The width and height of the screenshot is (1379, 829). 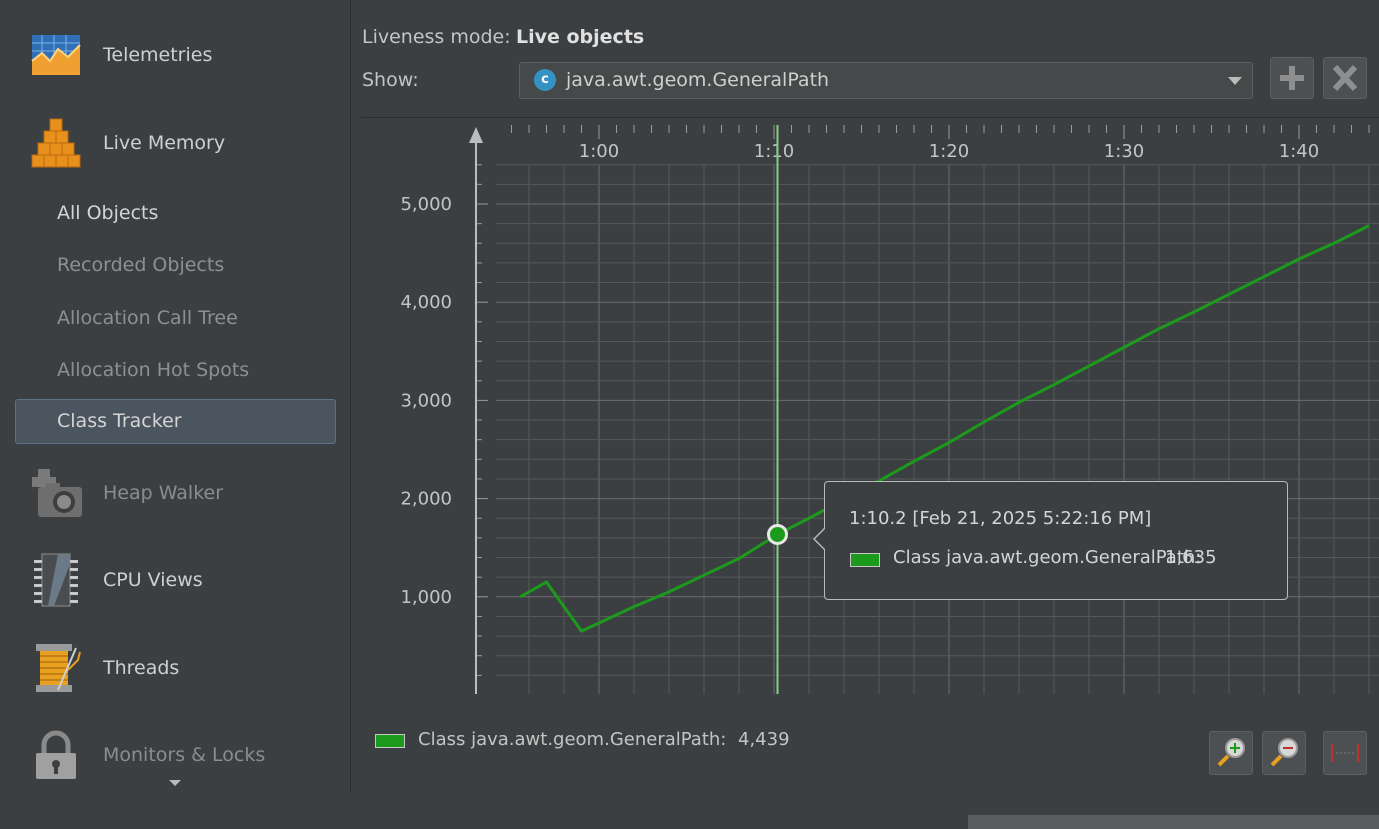 What do you see at coordinates (1299, 151) in the screenshot?
I see `x-tick-label: 1:40` at bounding box center [1299, 151].